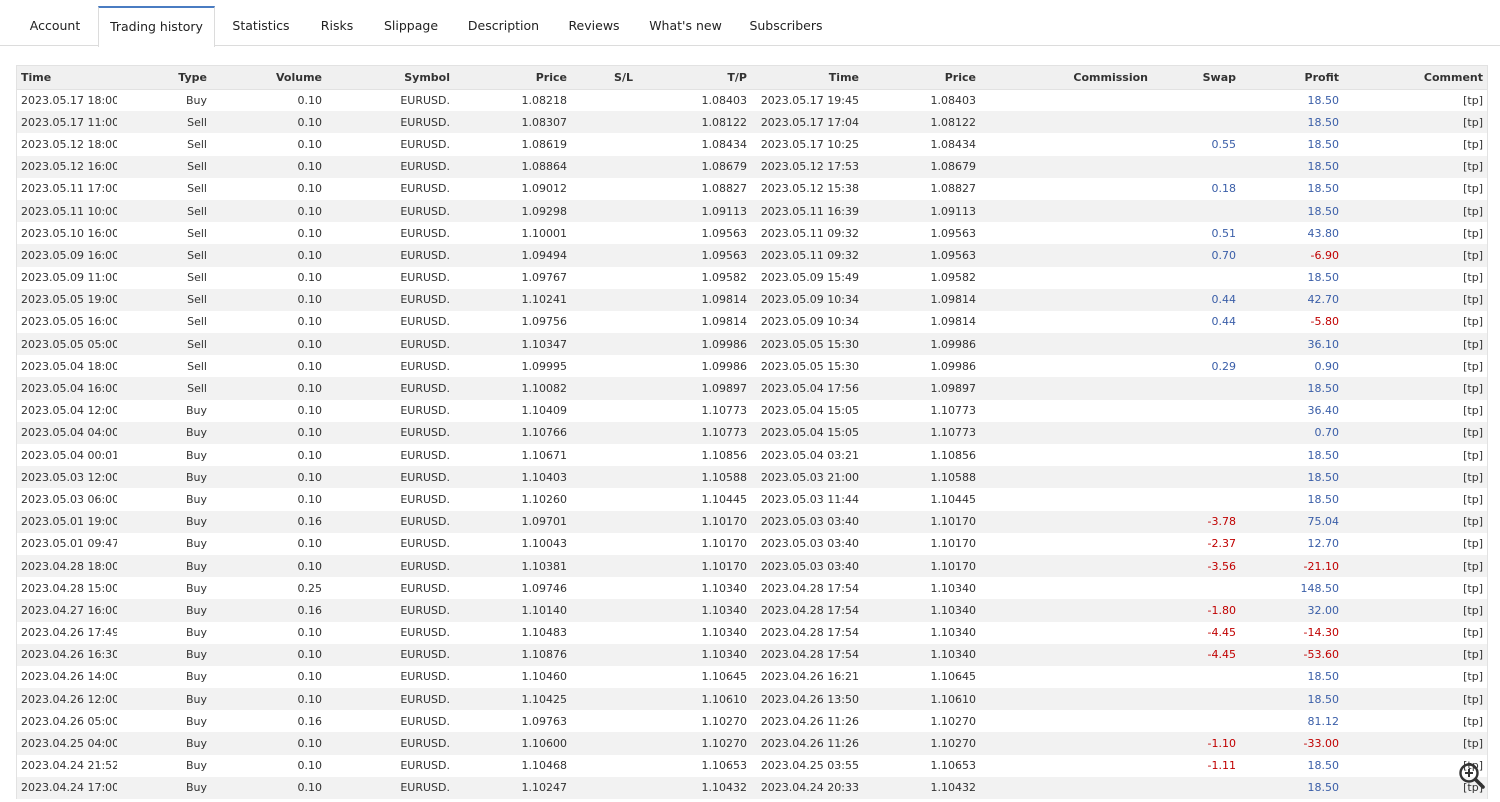 This screenshot has height=802, width=1500. Describe the element at coordinates (724, 100) in the screenshot. I see `cell-tp: 1.08403` at that location.